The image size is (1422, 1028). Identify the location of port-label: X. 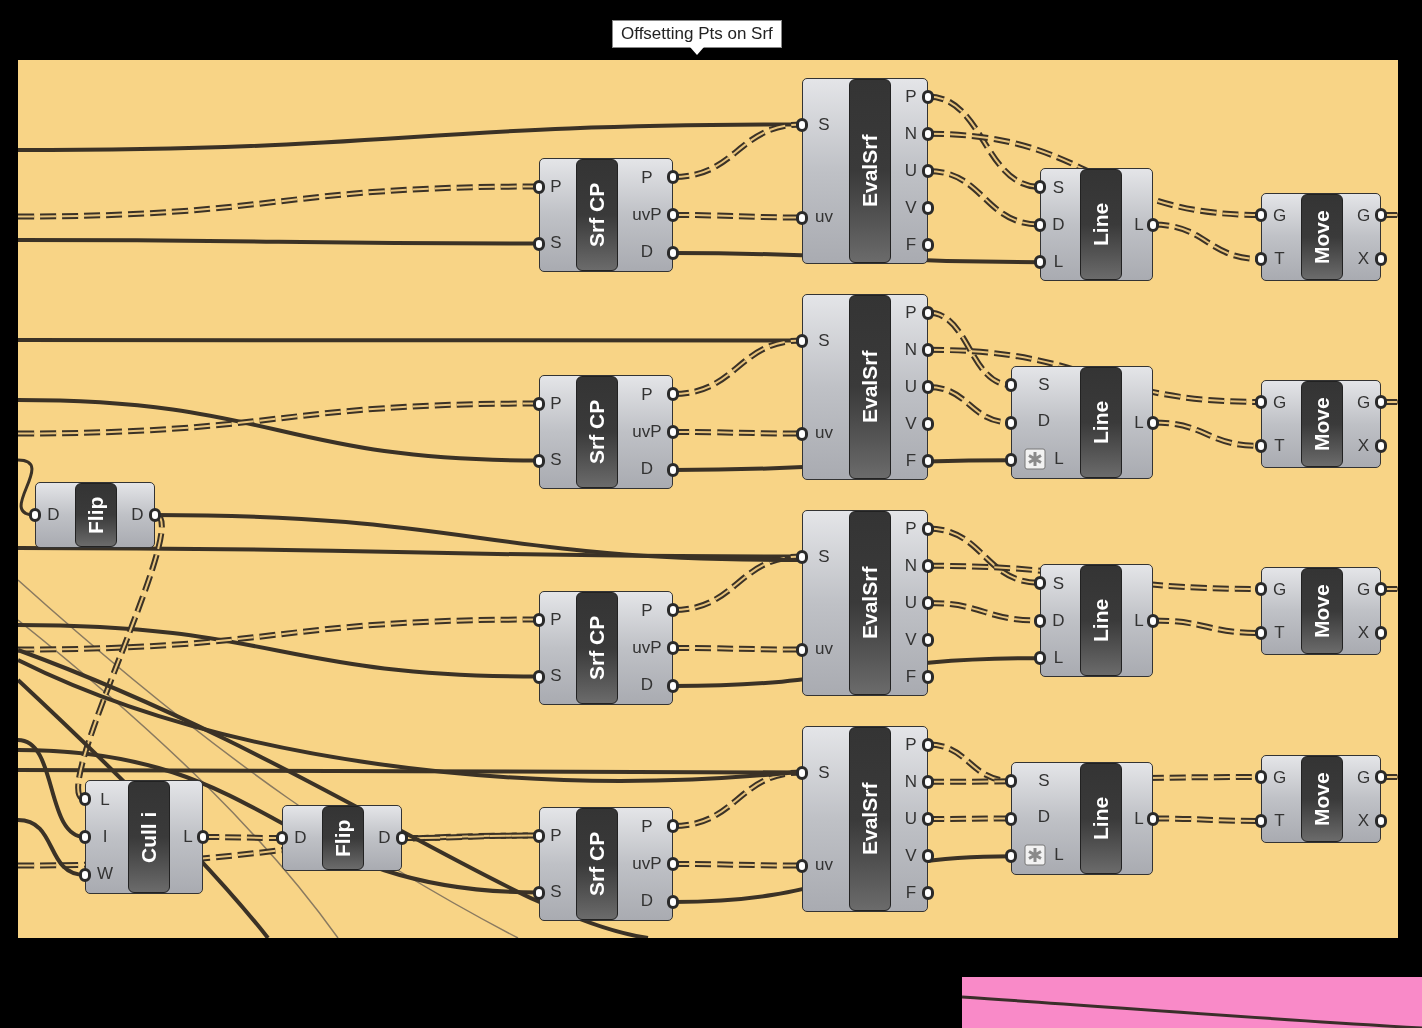
(1363, 632).